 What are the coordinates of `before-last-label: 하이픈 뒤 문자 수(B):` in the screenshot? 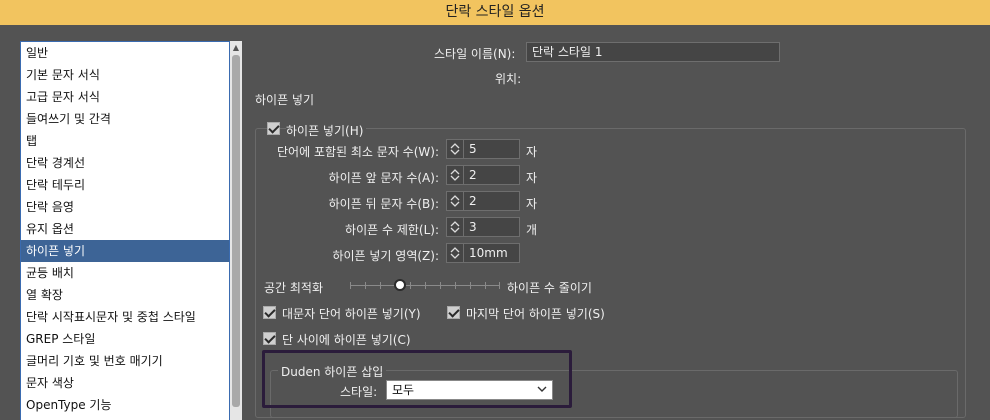 It's located at (383, 204).